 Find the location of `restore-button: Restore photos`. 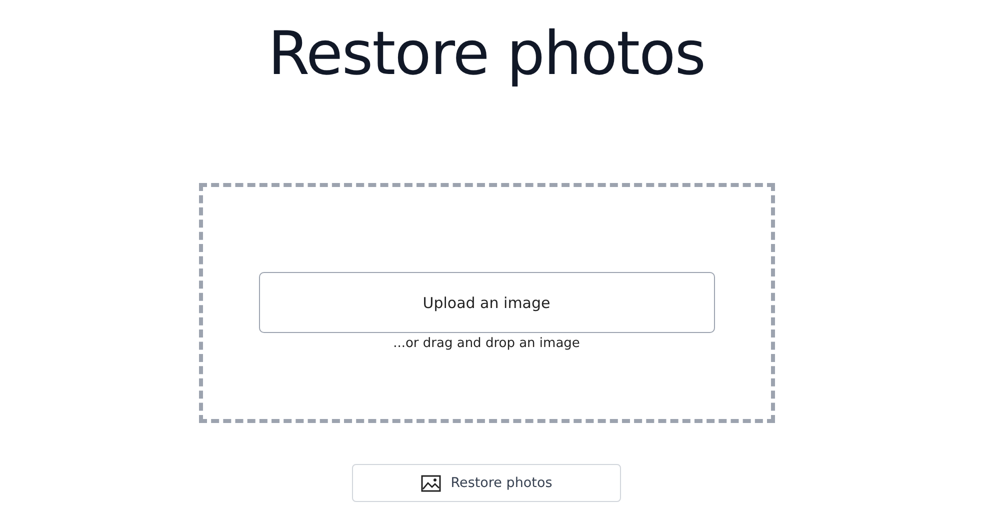

restore-button: Restore photos is located at coordinates (486, 483).